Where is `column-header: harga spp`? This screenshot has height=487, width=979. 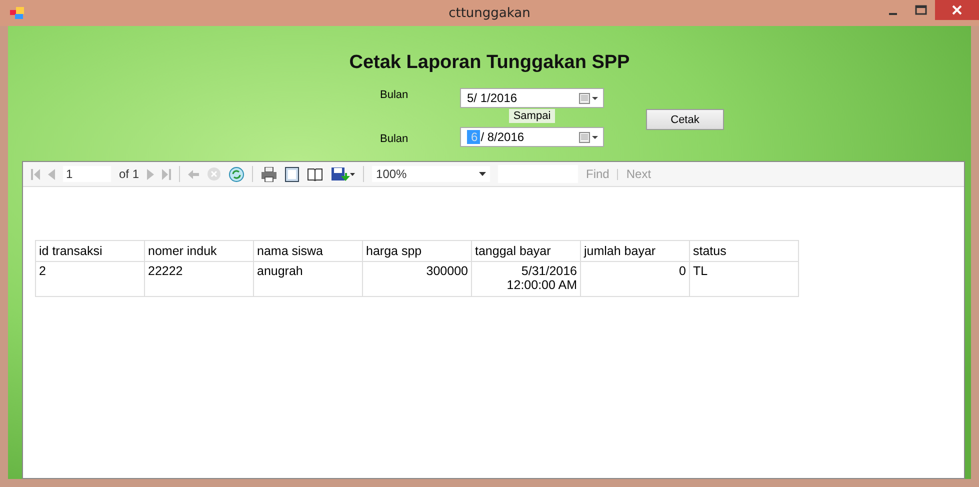
column-header: harga spp is located at coordinates (417, 251).